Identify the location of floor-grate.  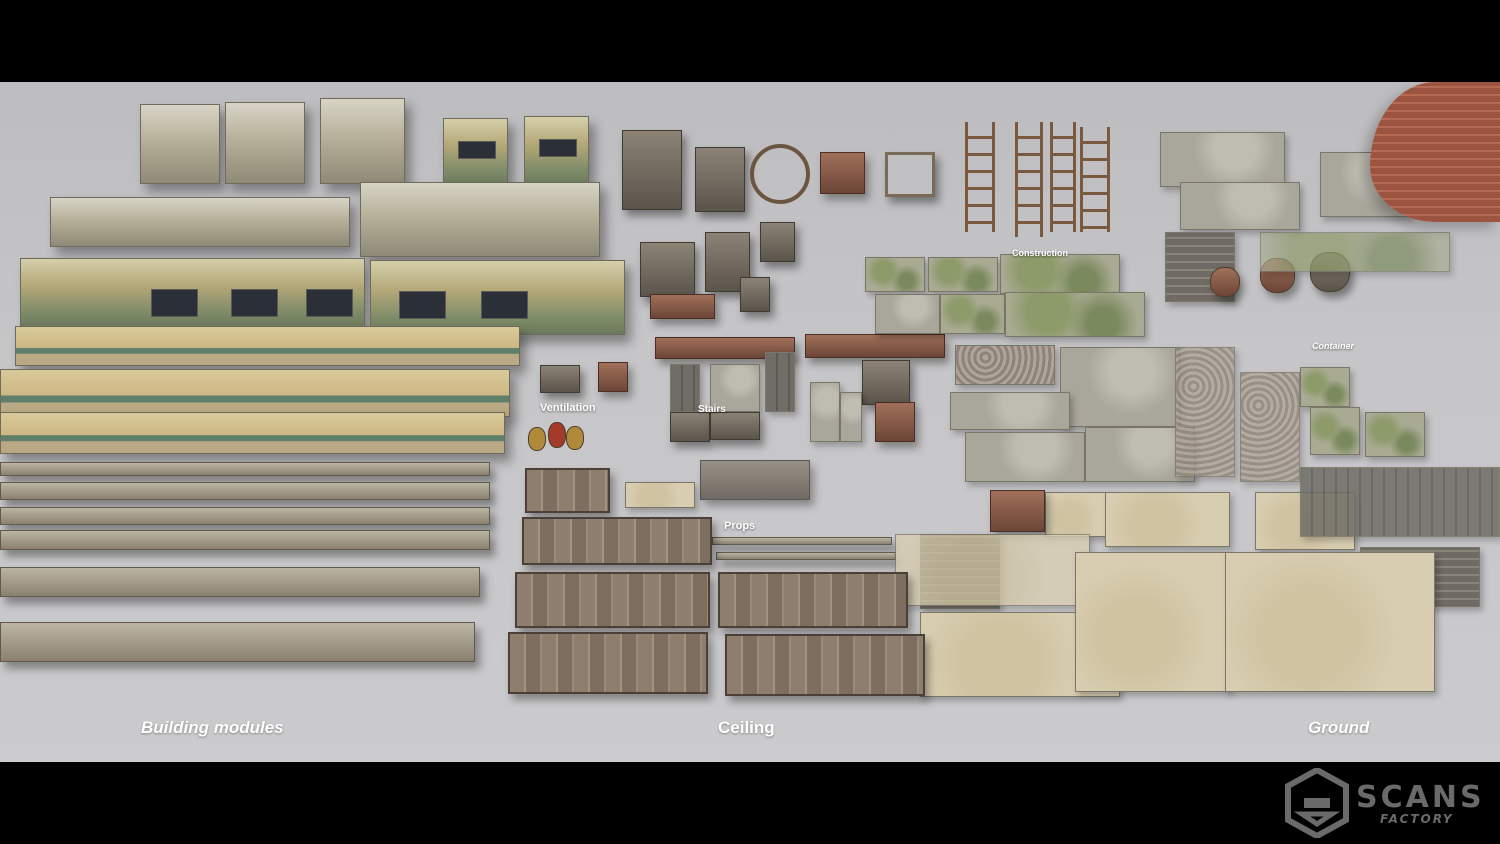
(1400, 502).